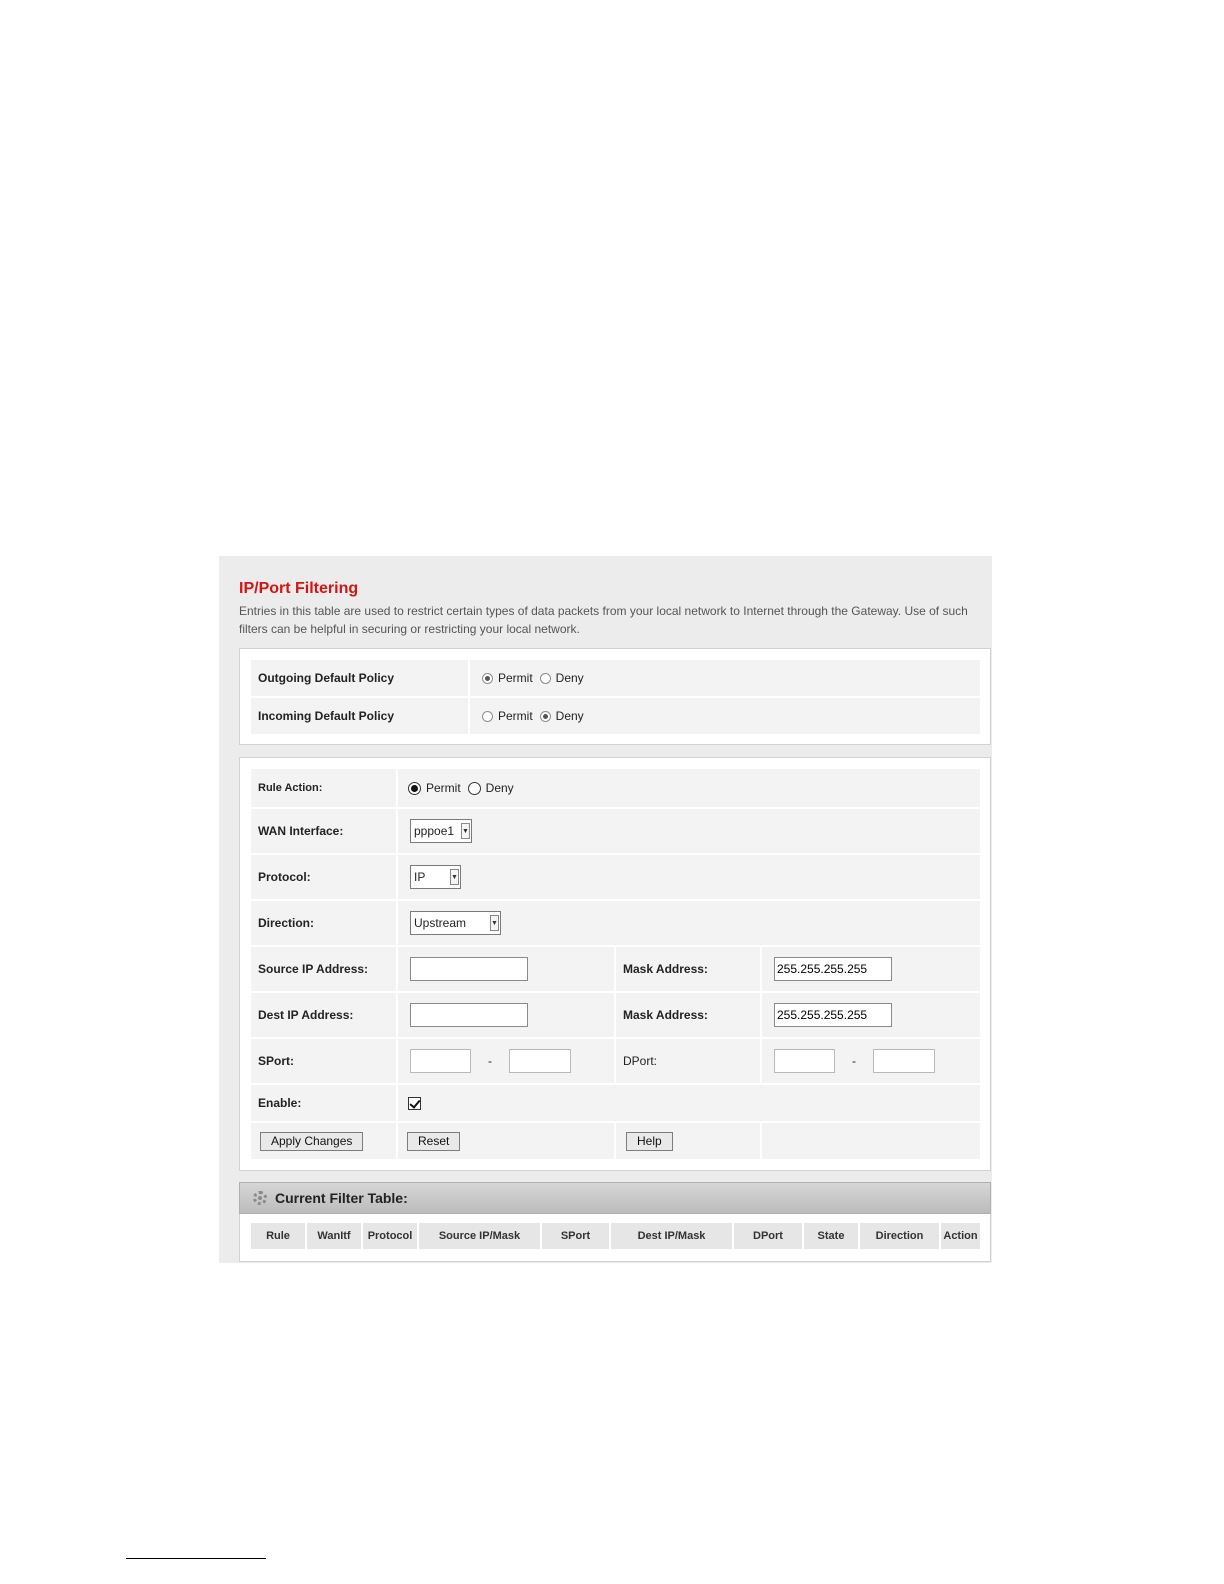  I want to click on dest-ip-cell, so click(506, 1015).